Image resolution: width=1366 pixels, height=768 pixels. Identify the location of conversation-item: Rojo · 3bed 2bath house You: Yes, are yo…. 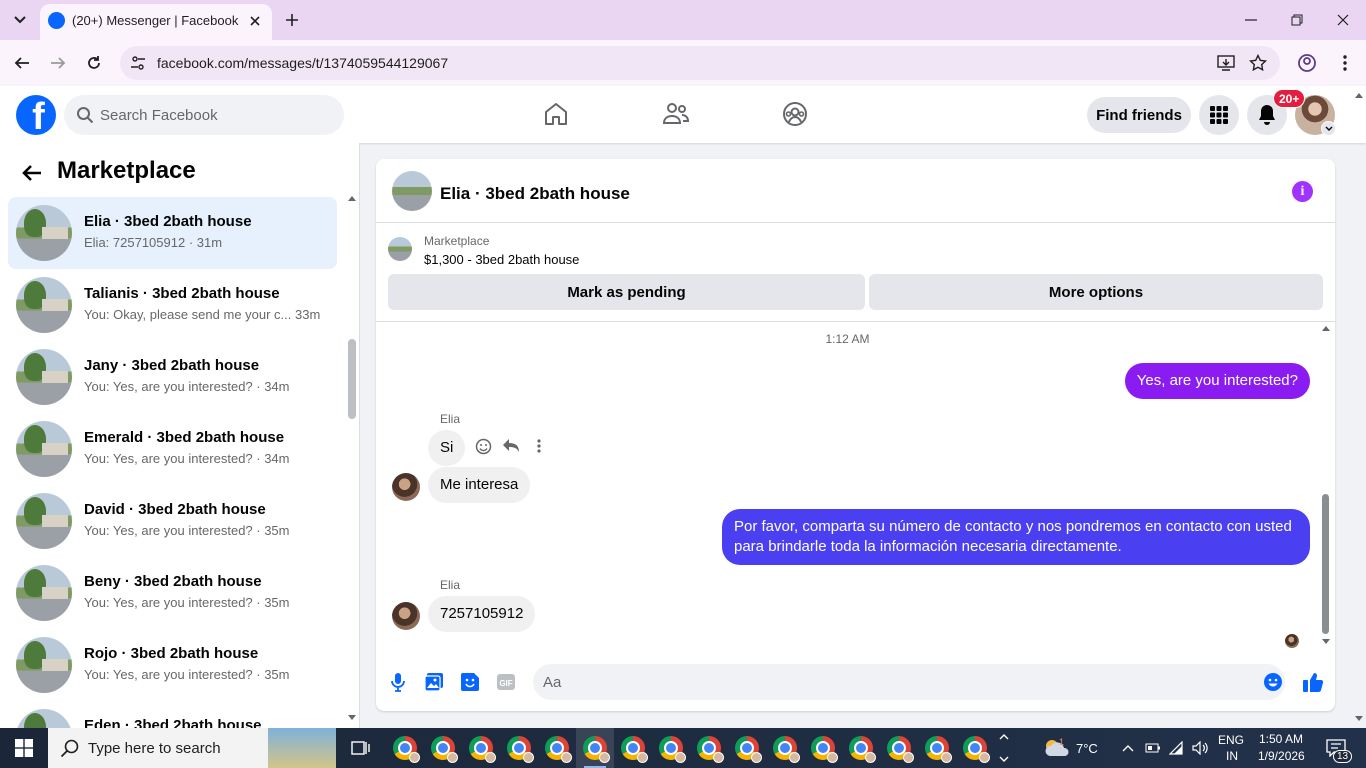
(172, 665).